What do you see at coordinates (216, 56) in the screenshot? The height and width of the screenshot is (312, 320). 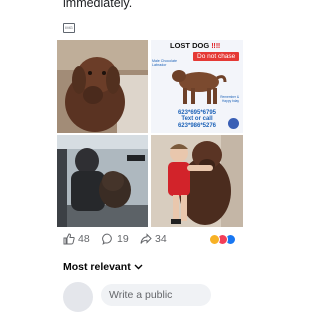 I see `flyer-do-not-chase-badge: Do not chase` at bounding box center [216, 56].